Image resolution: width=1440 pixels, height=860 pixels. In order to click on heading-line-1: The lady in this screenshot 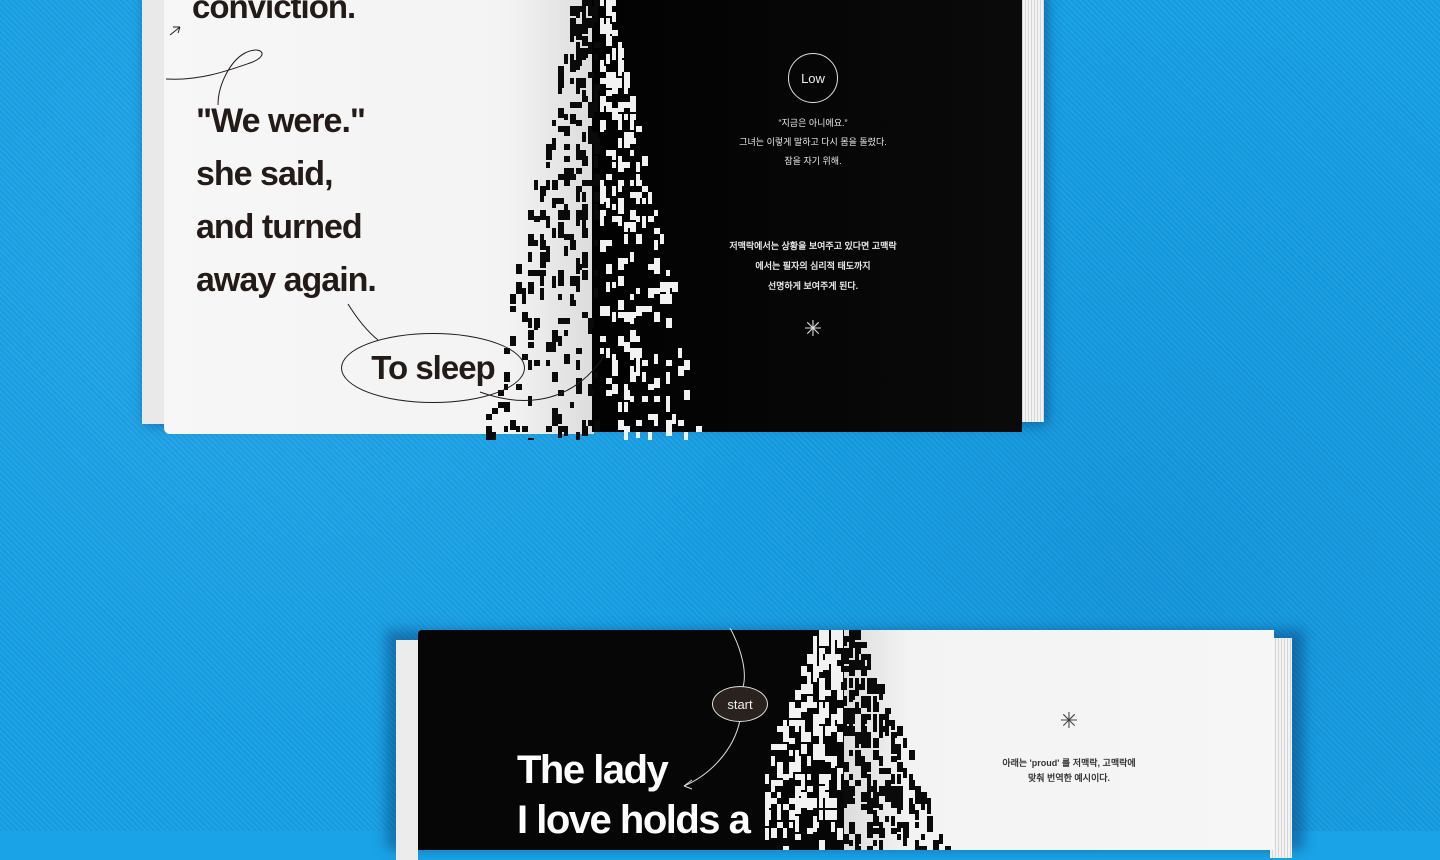, I will do `click(593, 770)`.